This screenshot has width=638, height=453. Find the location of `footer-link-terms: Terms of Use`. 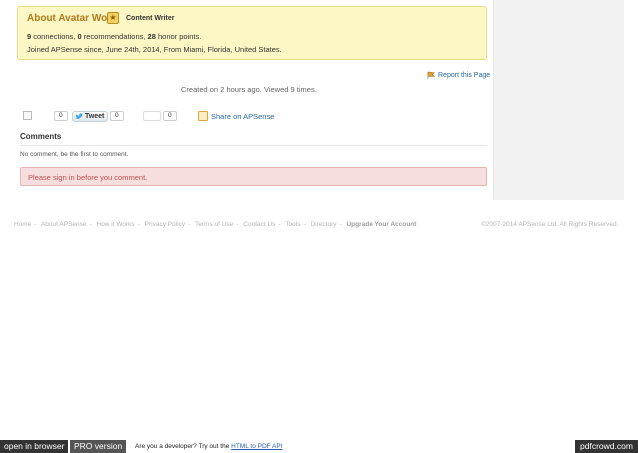

footer-link-terms: Terms of Use is located at coordinates (214, 224).